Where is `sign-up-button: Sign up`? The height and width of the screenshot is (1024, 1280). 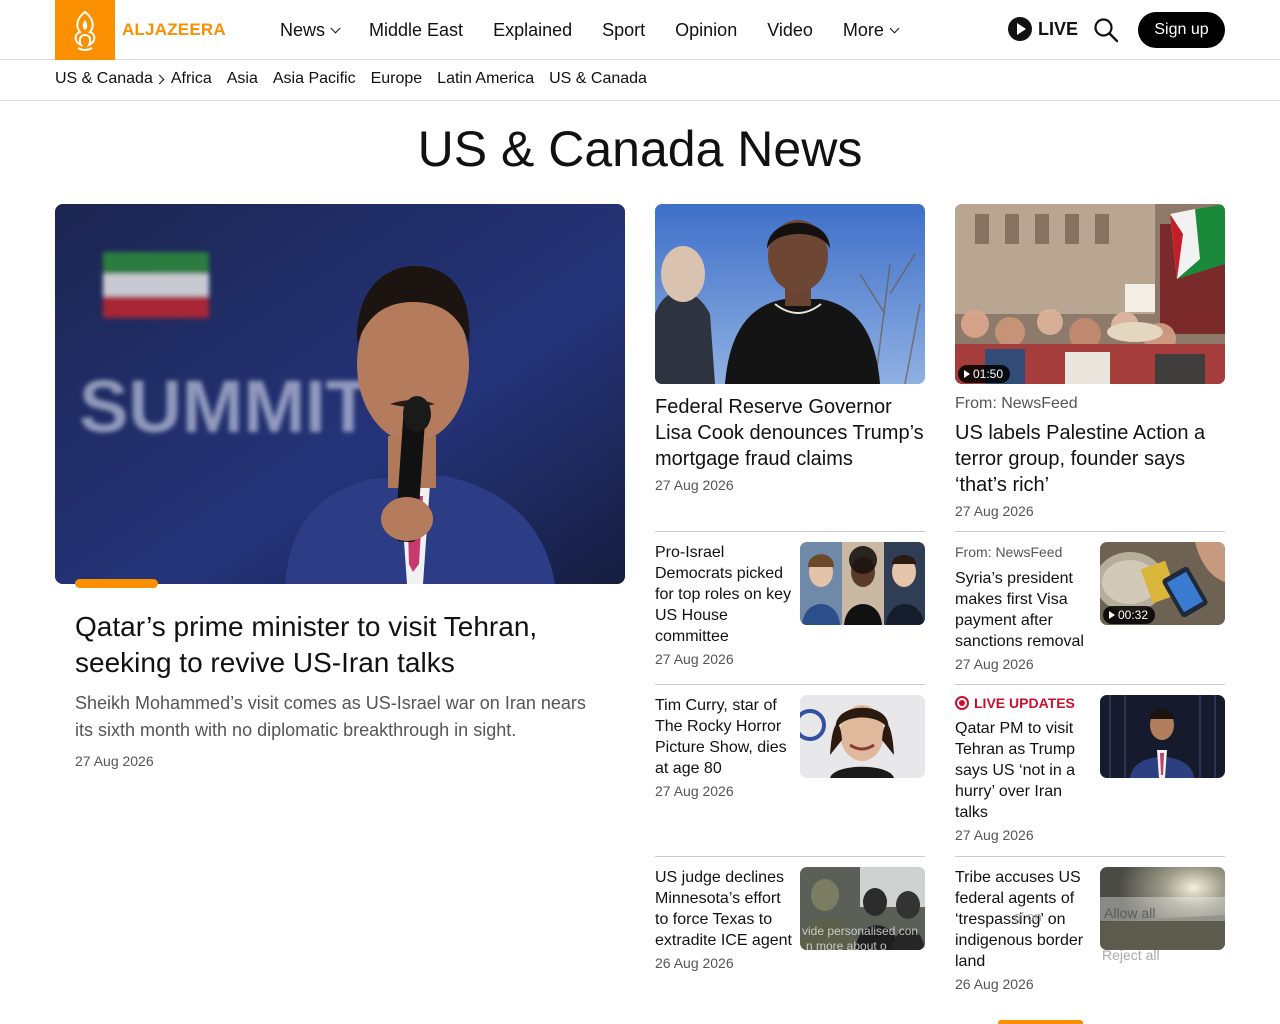
sign-up-button: Sign up is located at coordinates (1181, 30).